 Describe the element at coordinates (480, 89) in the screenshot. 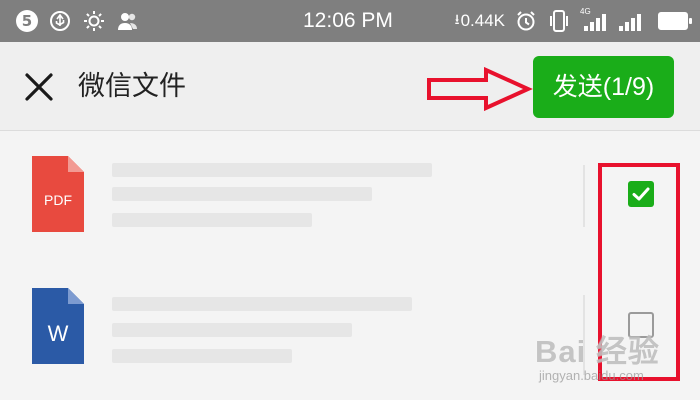

I see `annotation-arrow-icon` at that location.